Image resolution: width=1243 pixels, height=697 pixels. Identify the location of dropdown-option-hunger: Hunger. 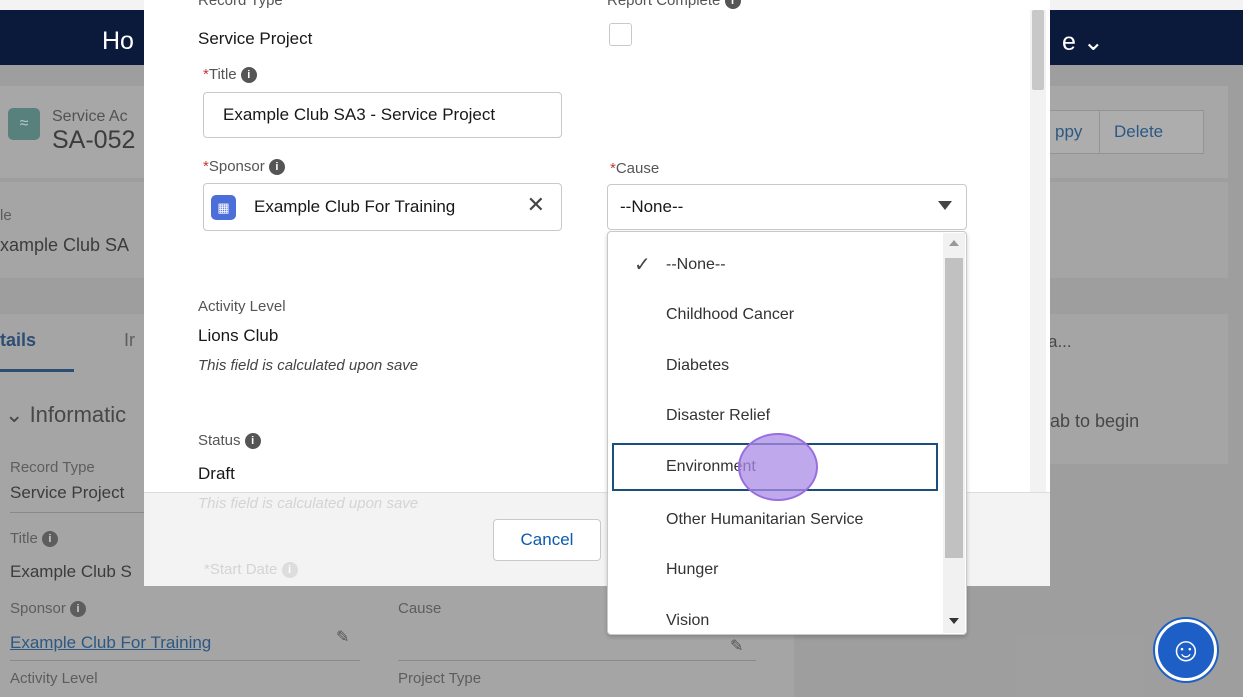
(776, 570).